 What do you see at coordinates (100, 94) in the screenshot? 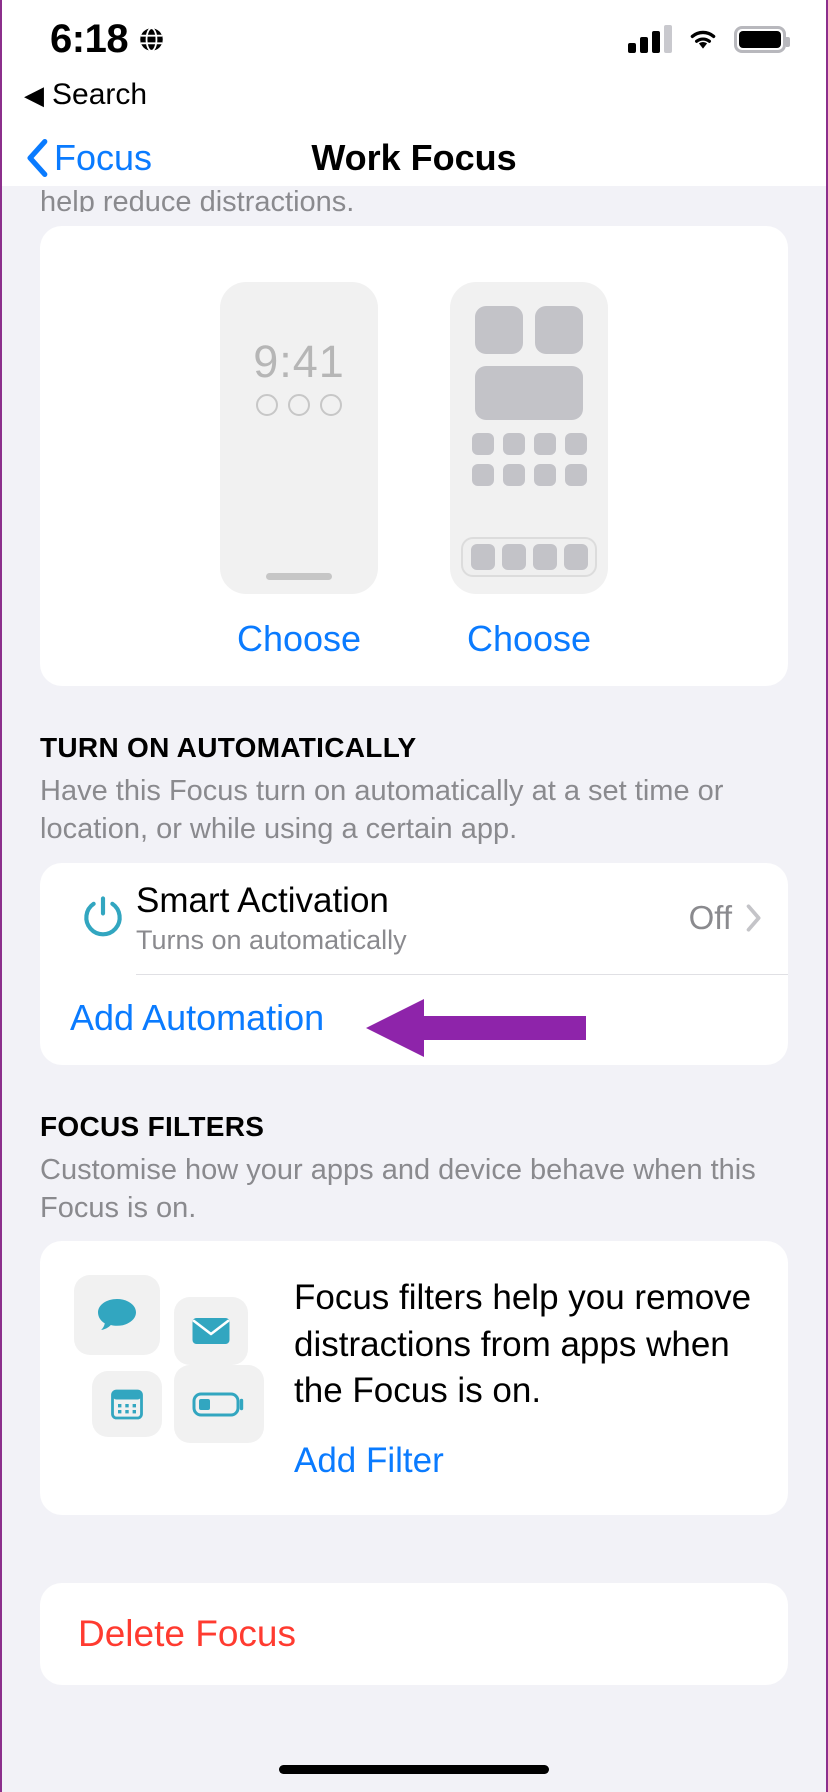
I see `search-back-label: Search` at bounding box center [100, 94].